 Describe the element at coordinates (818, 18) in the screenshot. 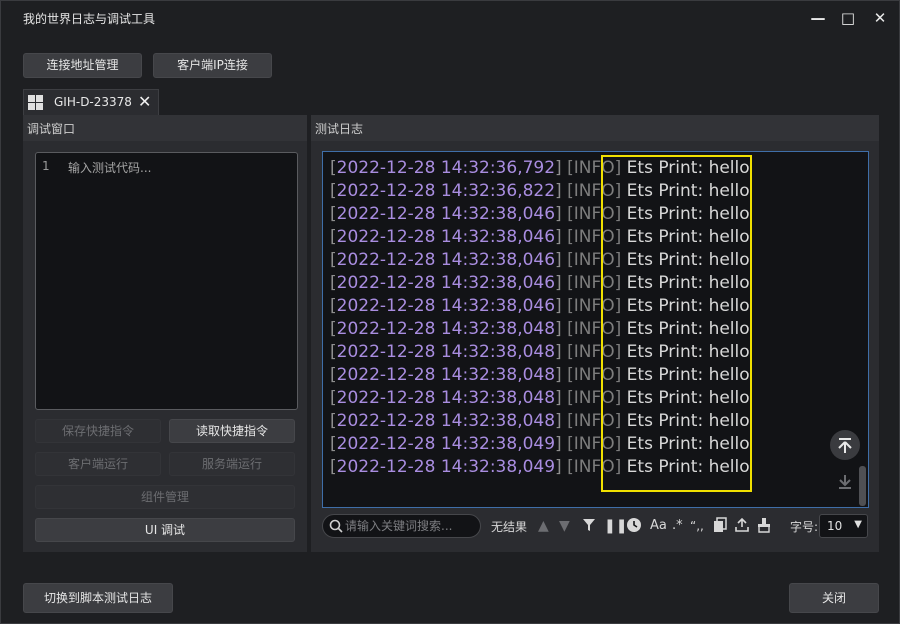

I see `minimize-button: —` at that location.